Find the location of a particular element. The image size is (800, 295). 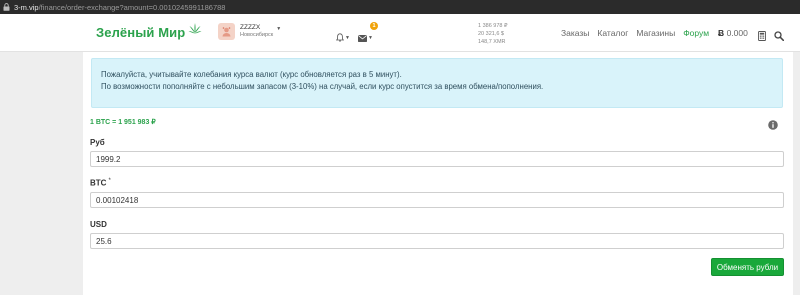

wallet-balances: 1 386 978 ₽ 20 321,6 $ 148,7 XMR is located at coordinates (493, 35).